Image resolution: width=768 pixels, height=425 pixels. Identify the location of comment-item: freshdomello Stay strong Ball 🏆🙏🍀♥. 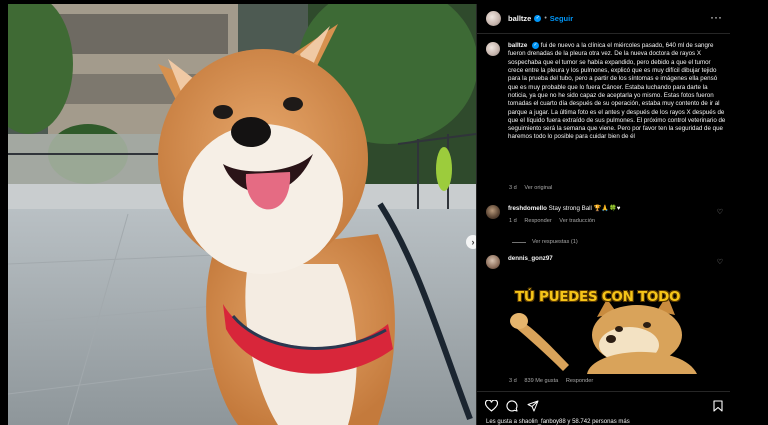
(606, 212).